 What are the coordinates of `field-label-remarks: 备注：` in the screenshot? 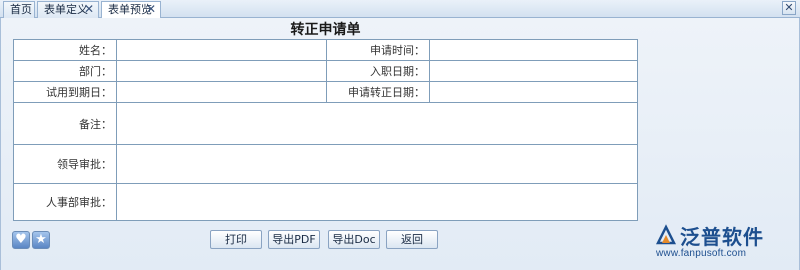 It's located at (65, 123).